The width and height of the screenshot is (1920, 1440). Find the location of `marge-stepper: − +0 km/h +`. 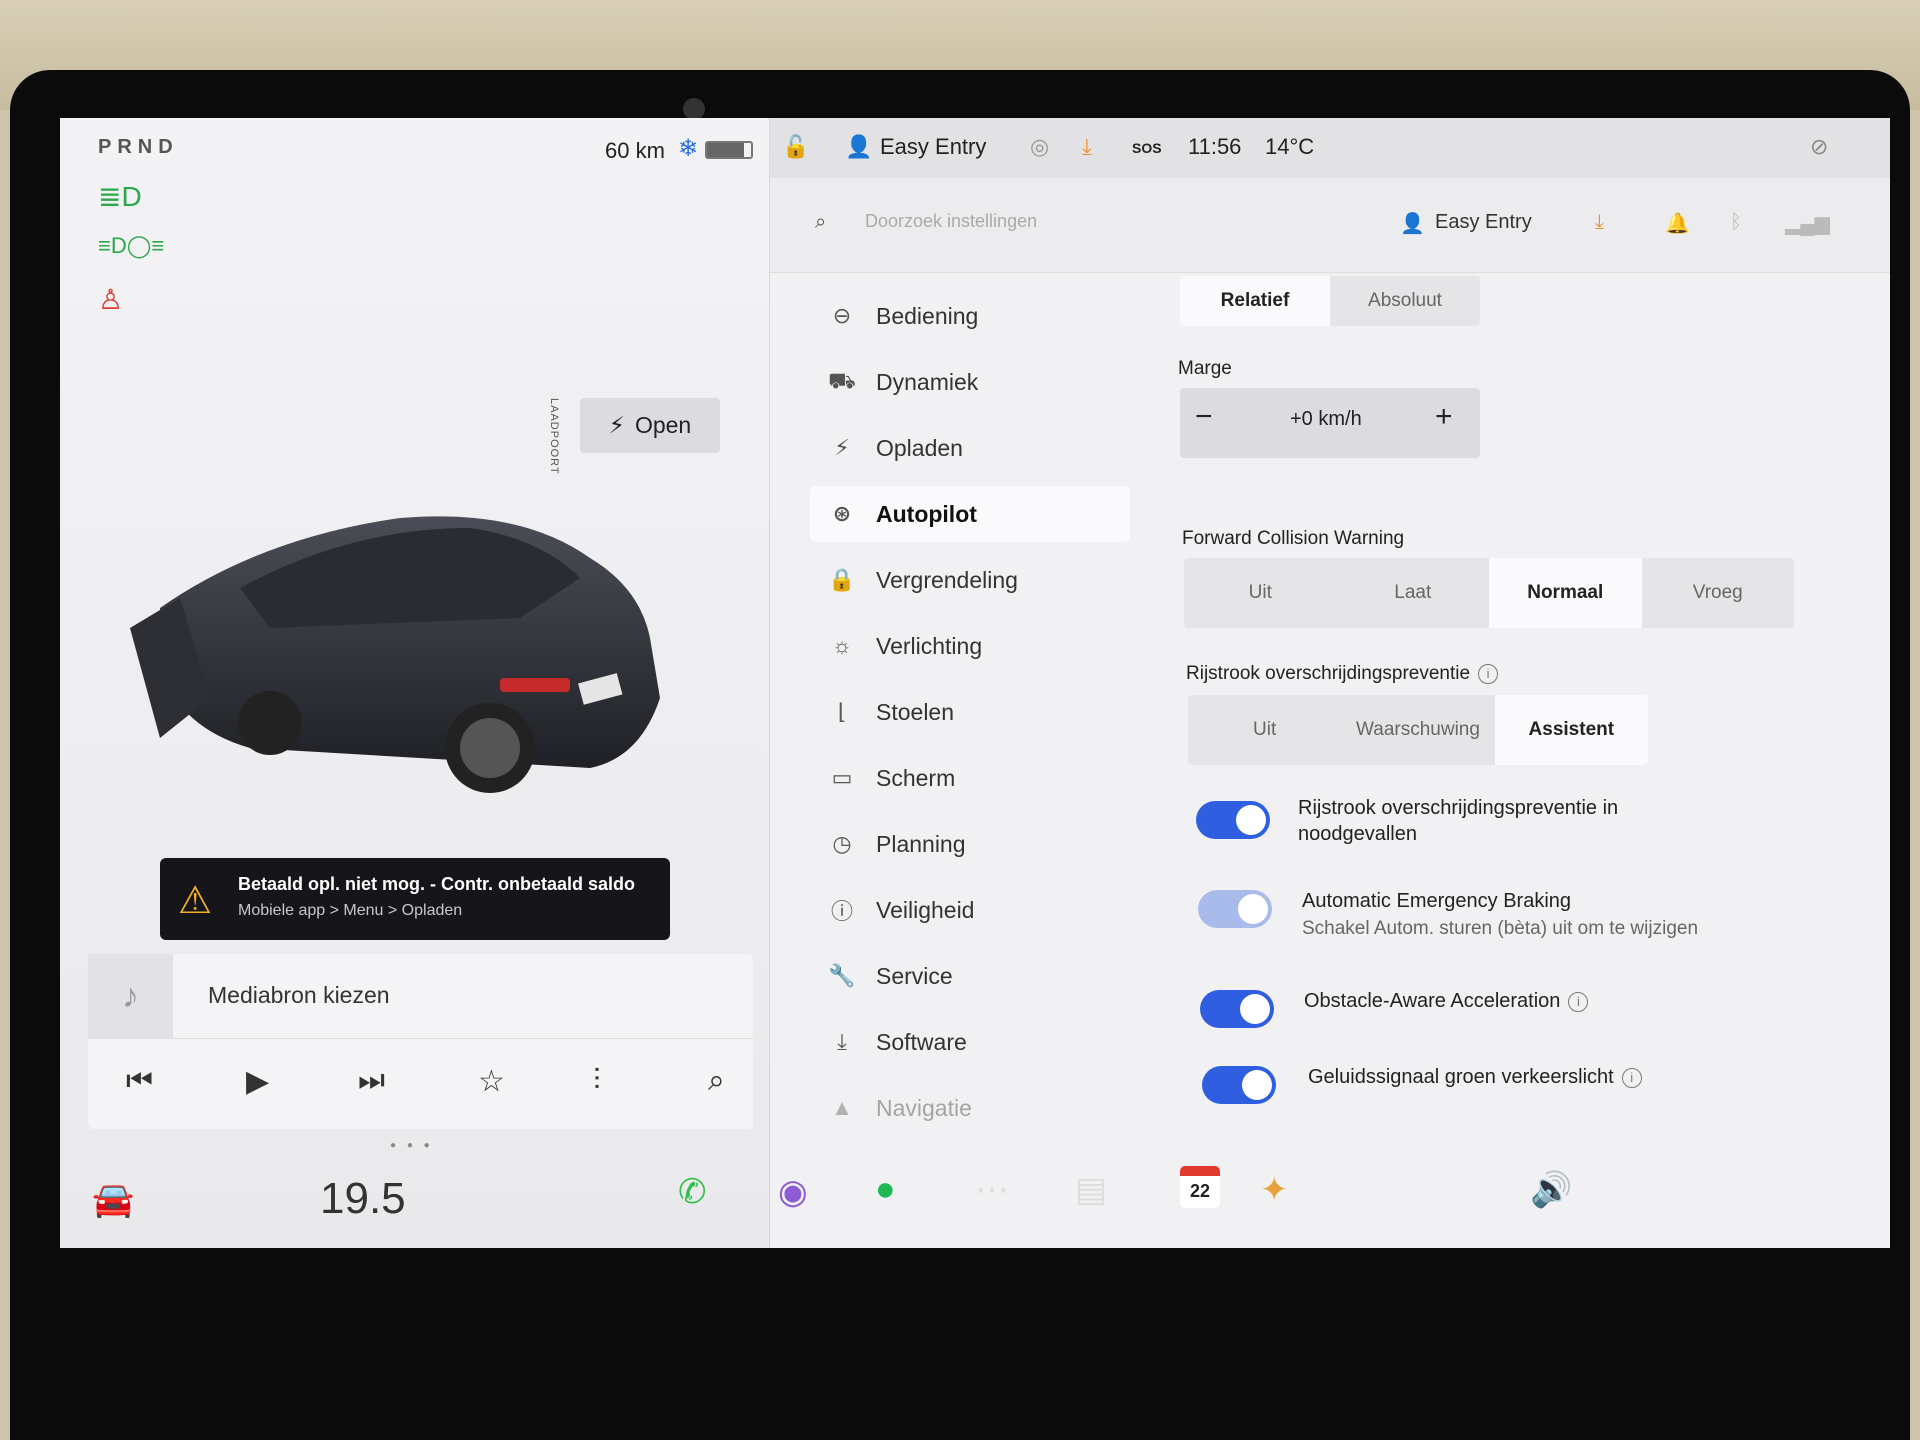

marge-stepper: − +0 km/h + is located at coordinates (1330, 423).